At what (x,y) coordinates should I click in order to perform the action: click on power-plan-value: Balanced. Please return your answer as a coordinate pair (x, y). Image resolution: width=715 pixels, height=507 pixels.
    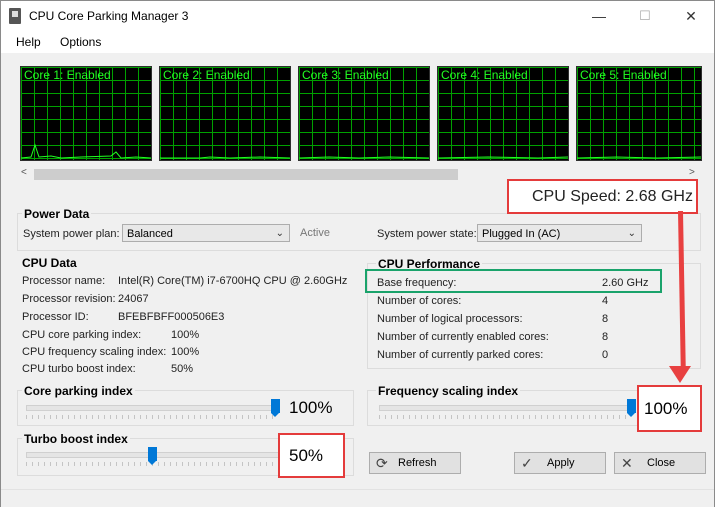
    Looking at the image, I should click on (150, 234).